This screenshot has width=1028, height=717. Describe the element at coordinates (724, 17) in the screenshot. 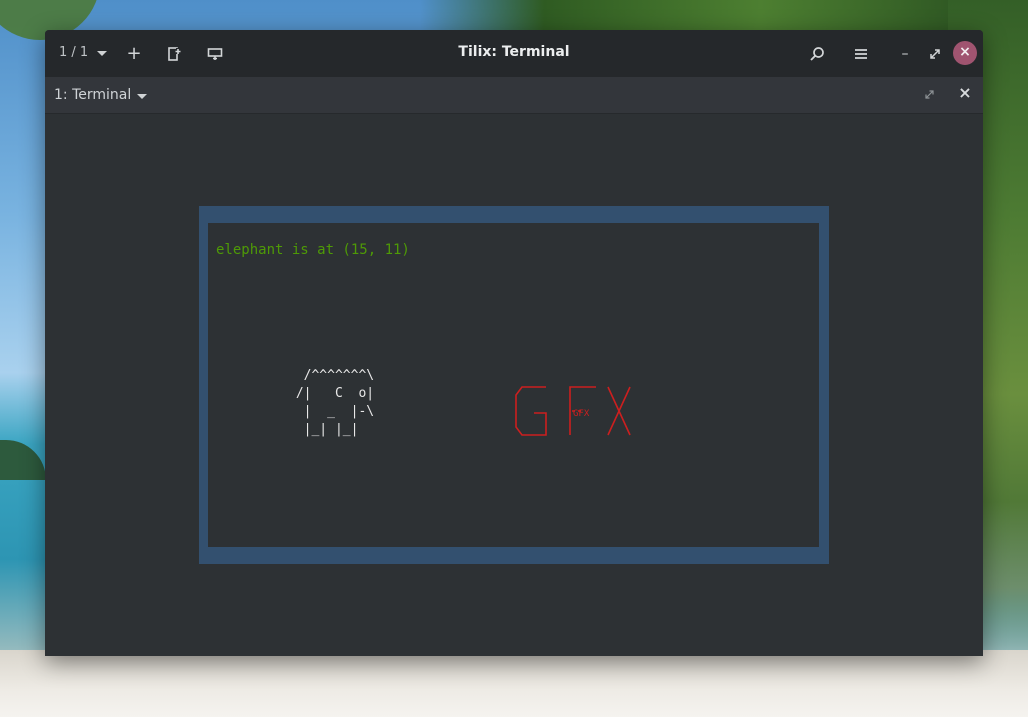

I see `palm-leaves-top` at that location.